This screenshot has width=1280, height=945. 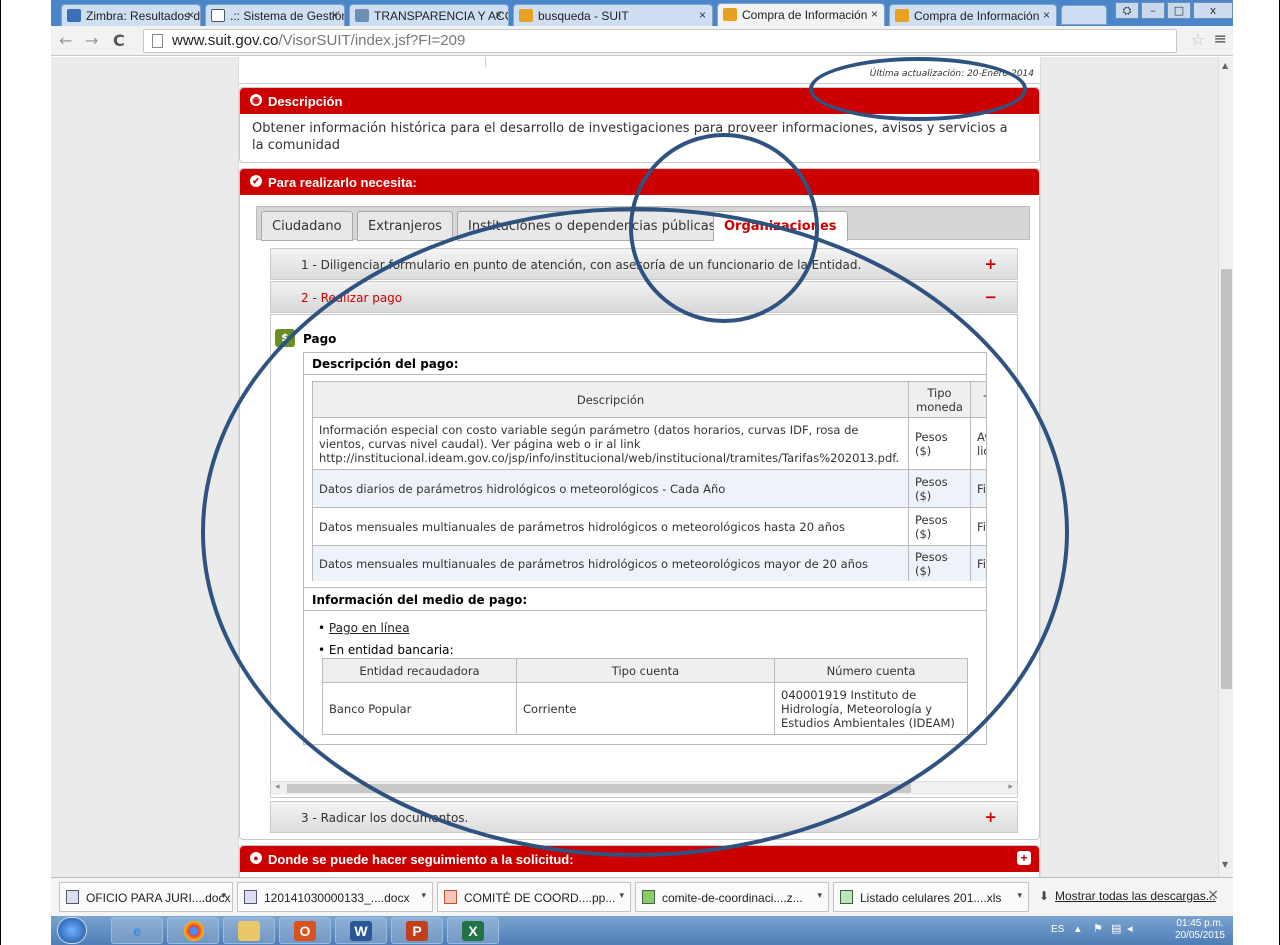 What do you see at coordinates (1220, 38) in the screenshot?
I see `menu-icon: ≡` at bounding box center [1220, 38].